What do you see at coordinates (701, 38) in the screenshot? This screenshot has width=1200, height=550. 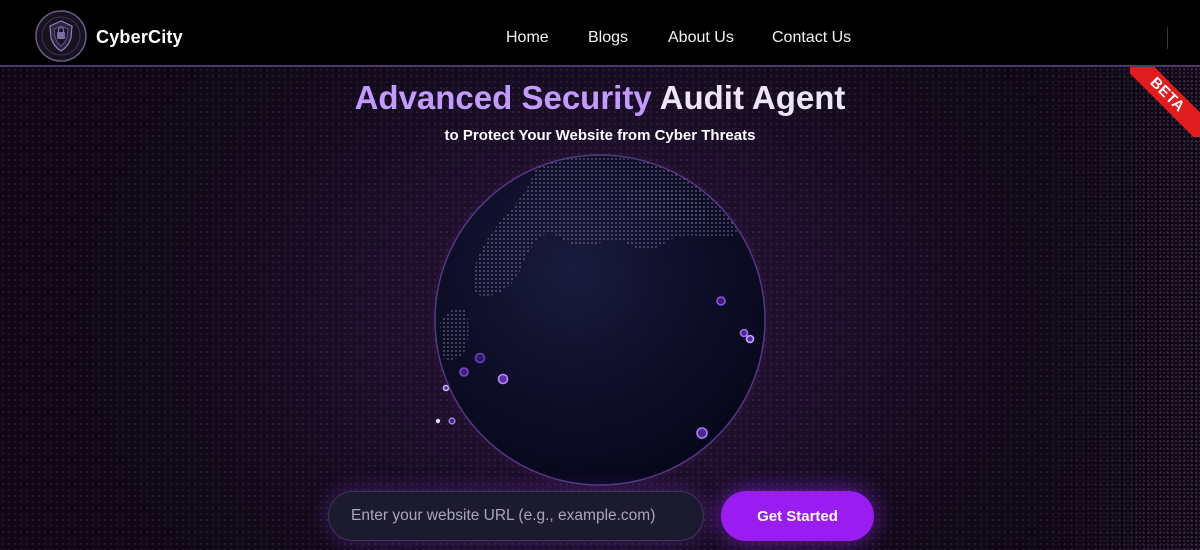 I see `nav-link-about: About Us` at bounding box center [701, 38].